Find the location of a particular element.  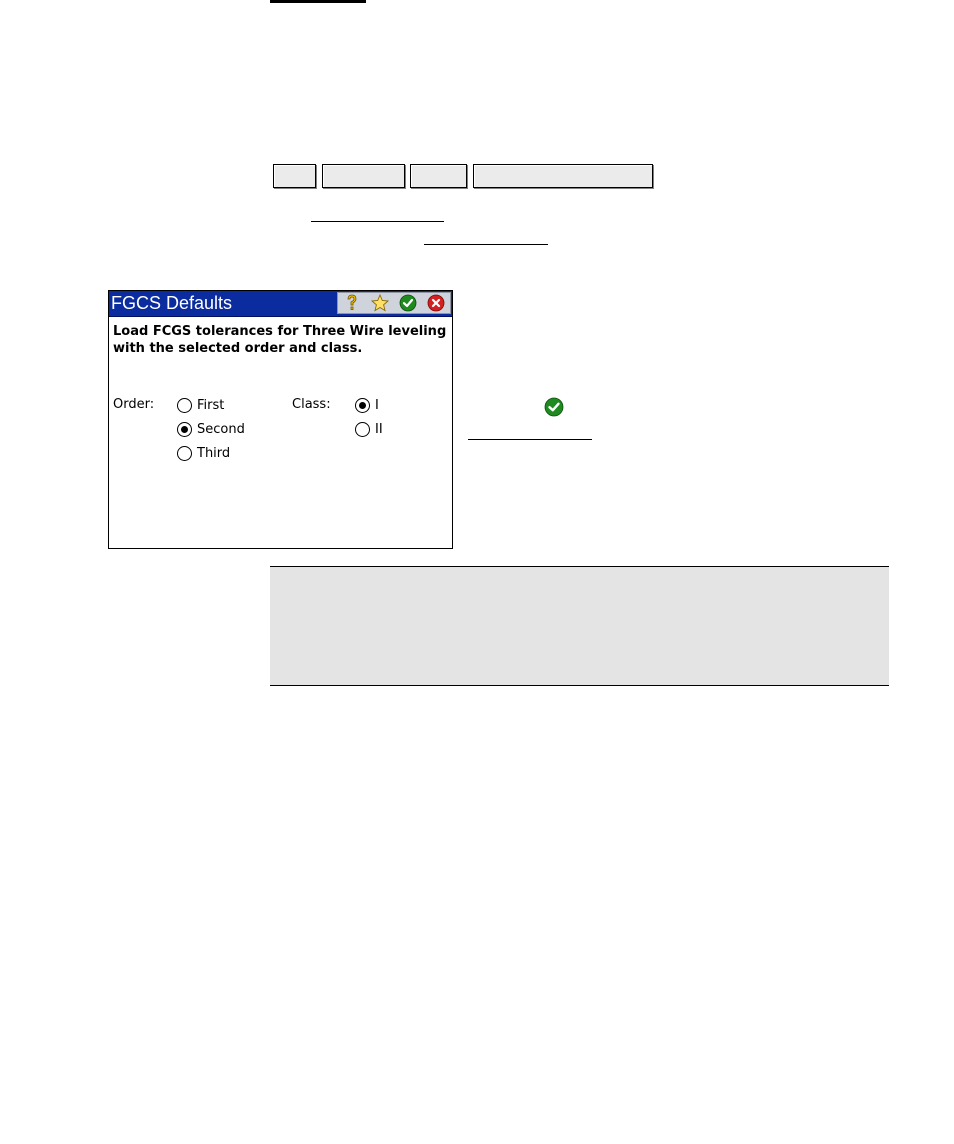

radio-label: Second is located at coordinates (221, 429).